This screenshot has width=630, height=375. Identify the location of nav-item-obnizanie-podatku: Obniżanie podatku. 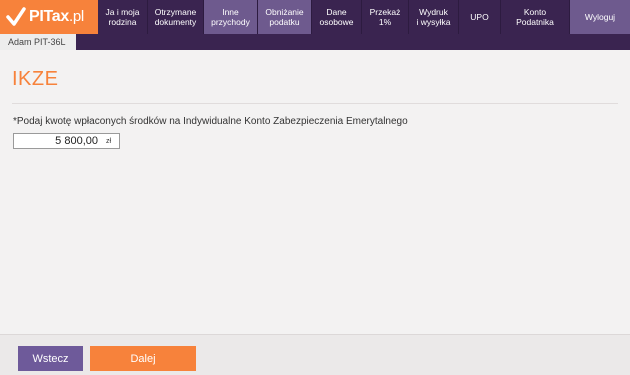
(285, 17).